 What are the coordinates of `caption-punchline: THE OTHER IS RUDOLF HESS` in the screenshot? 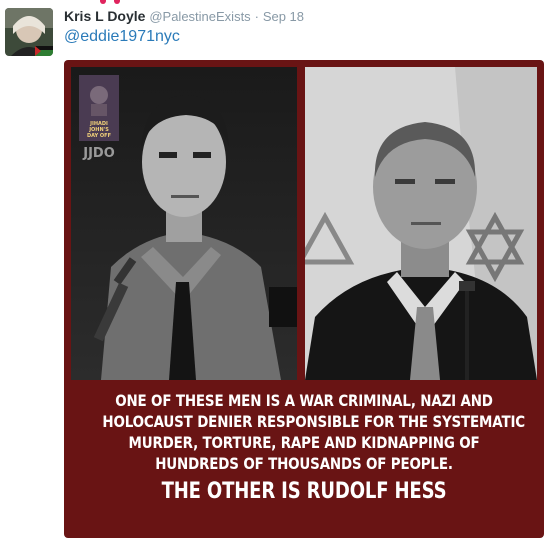 It's located at (304, 491).